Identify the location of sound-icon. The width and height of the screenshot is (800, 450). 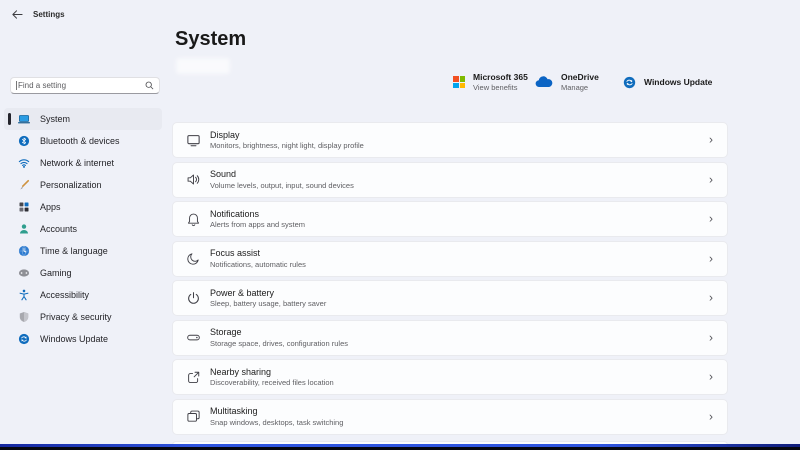
(193, 179).